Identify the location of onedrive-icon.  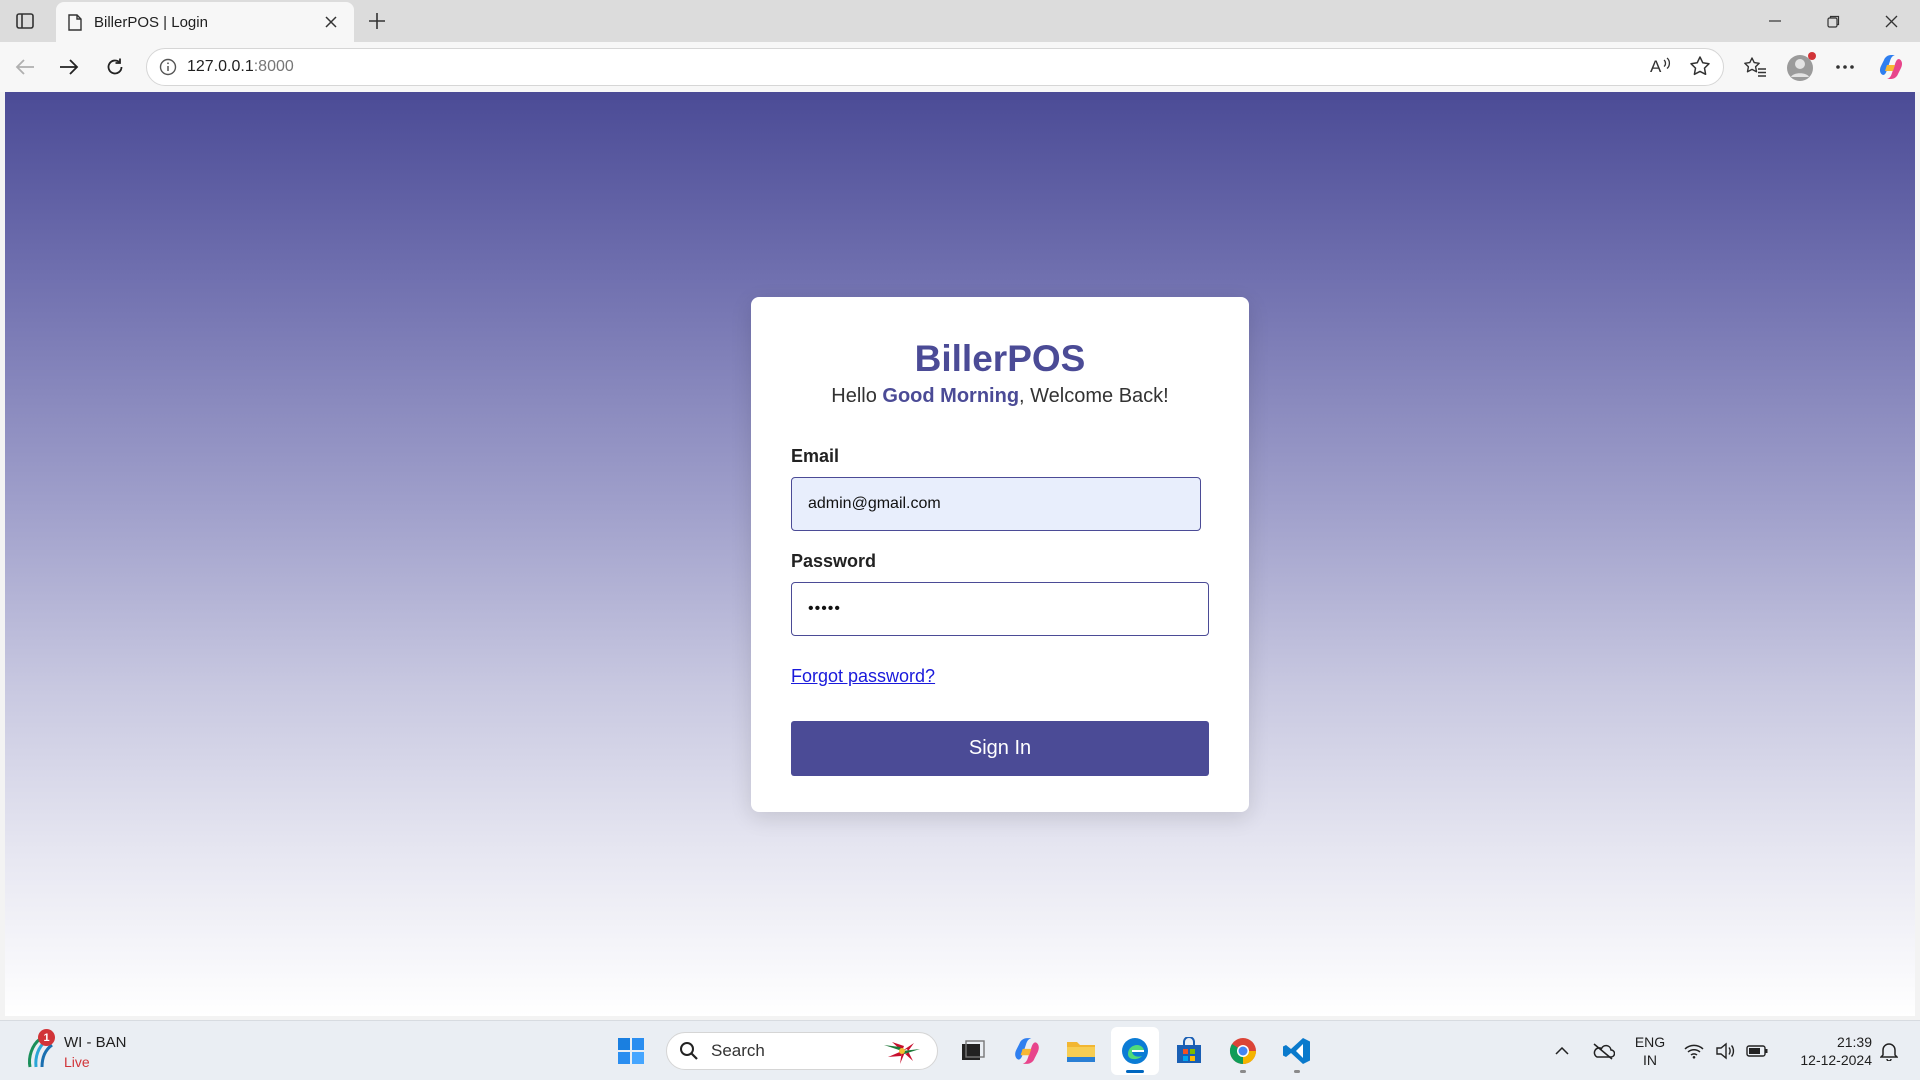
(1604, 1051).